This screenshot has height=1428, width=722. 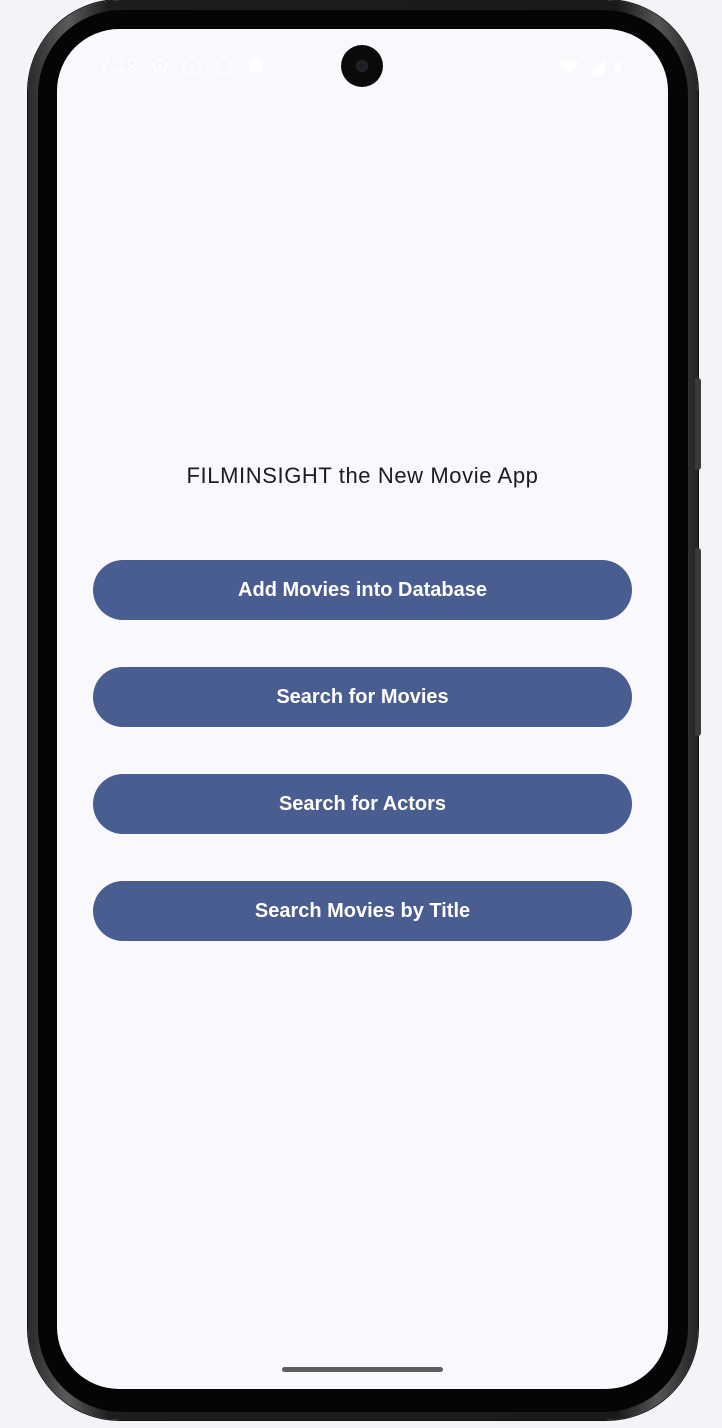 What do you see at coordinates (118, 66) in the screenshot?
I see `status-time: 7:19` at bounding box center [118, 66].